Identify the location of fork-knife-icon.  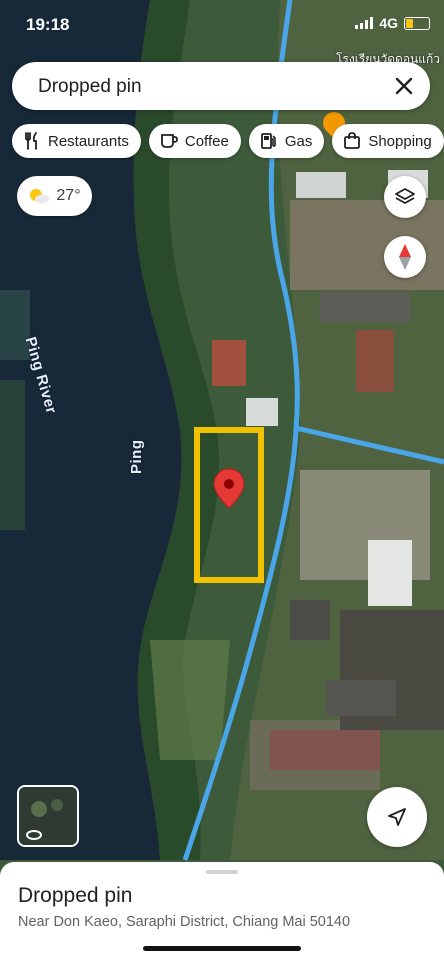
(31, 141).